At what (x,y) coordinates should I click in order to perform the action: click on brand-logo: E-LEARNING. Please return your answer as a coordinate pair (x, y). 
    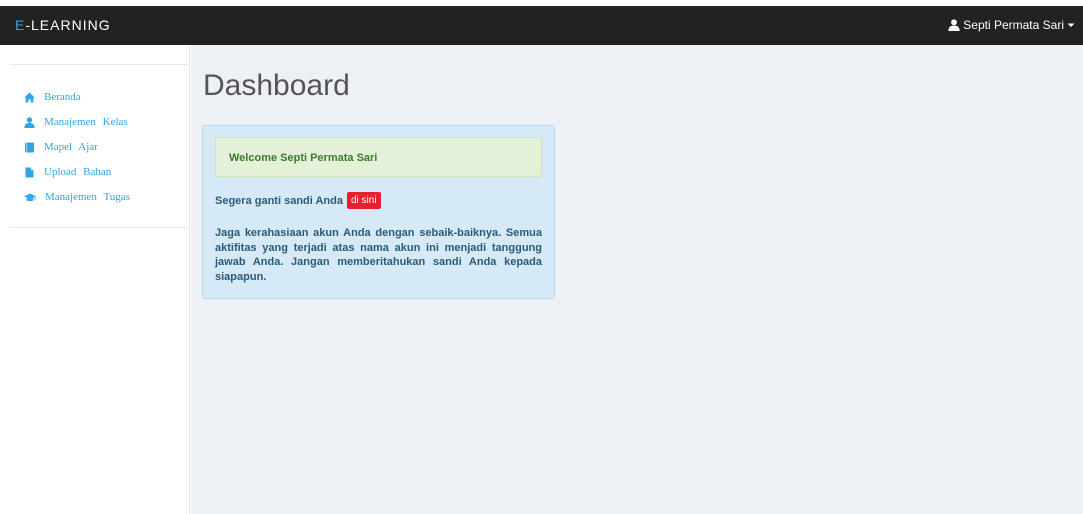
    Looking at the image, I should click on (63, 25).